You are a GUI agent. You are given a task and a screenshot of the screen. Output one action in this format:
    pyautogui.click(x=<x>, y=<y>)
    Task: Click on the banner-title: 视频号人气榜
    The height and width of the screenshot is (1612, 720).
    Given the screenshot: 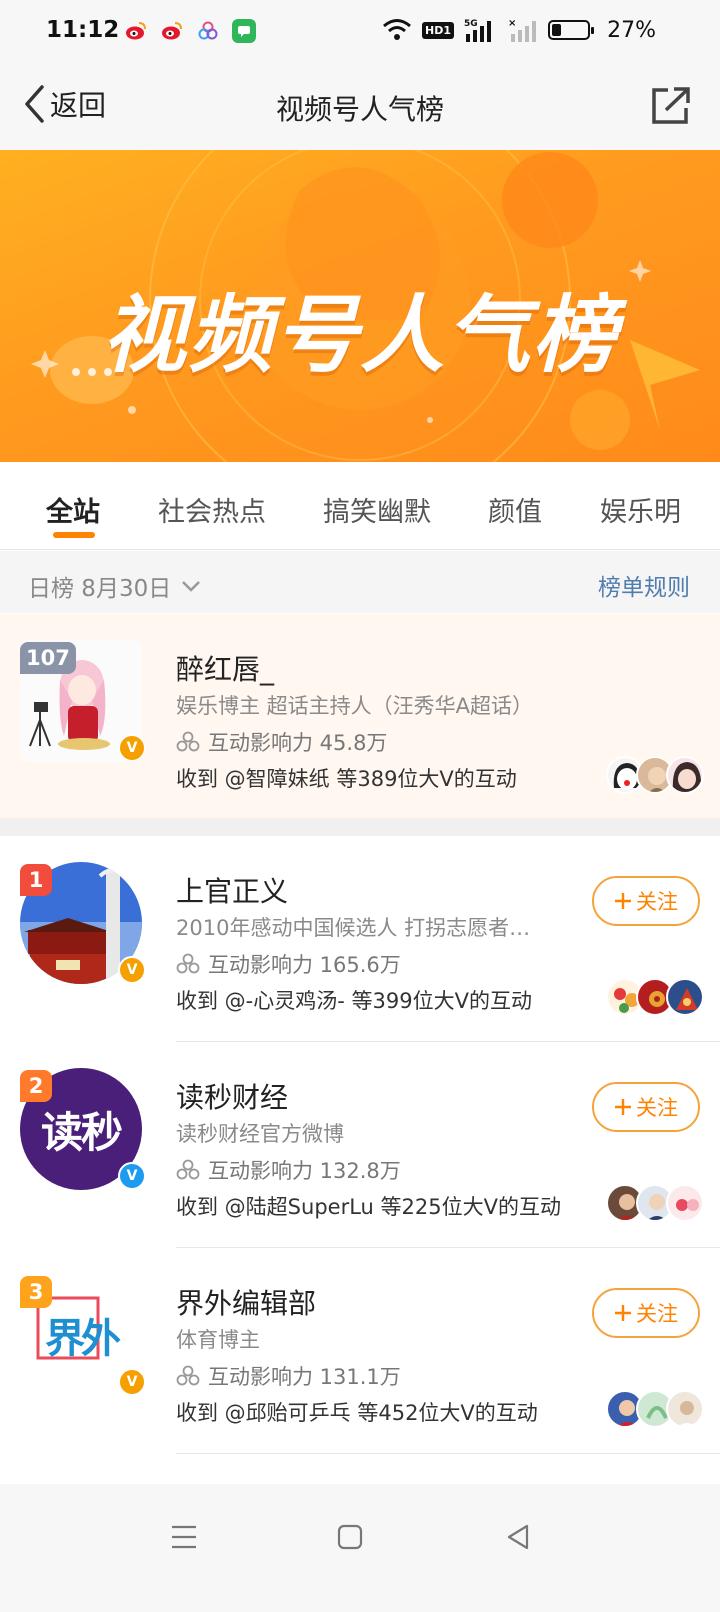 What is the action you would take?
    pyautogui.click(x=359, y=335)
    